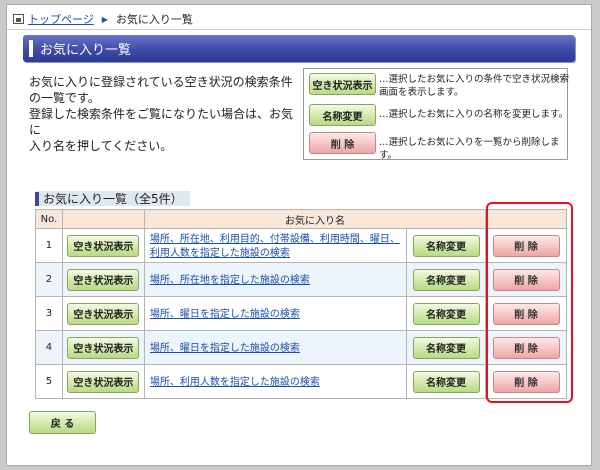 The image size is (600, 470). I want to click on heading-accent, so click(37, 198).